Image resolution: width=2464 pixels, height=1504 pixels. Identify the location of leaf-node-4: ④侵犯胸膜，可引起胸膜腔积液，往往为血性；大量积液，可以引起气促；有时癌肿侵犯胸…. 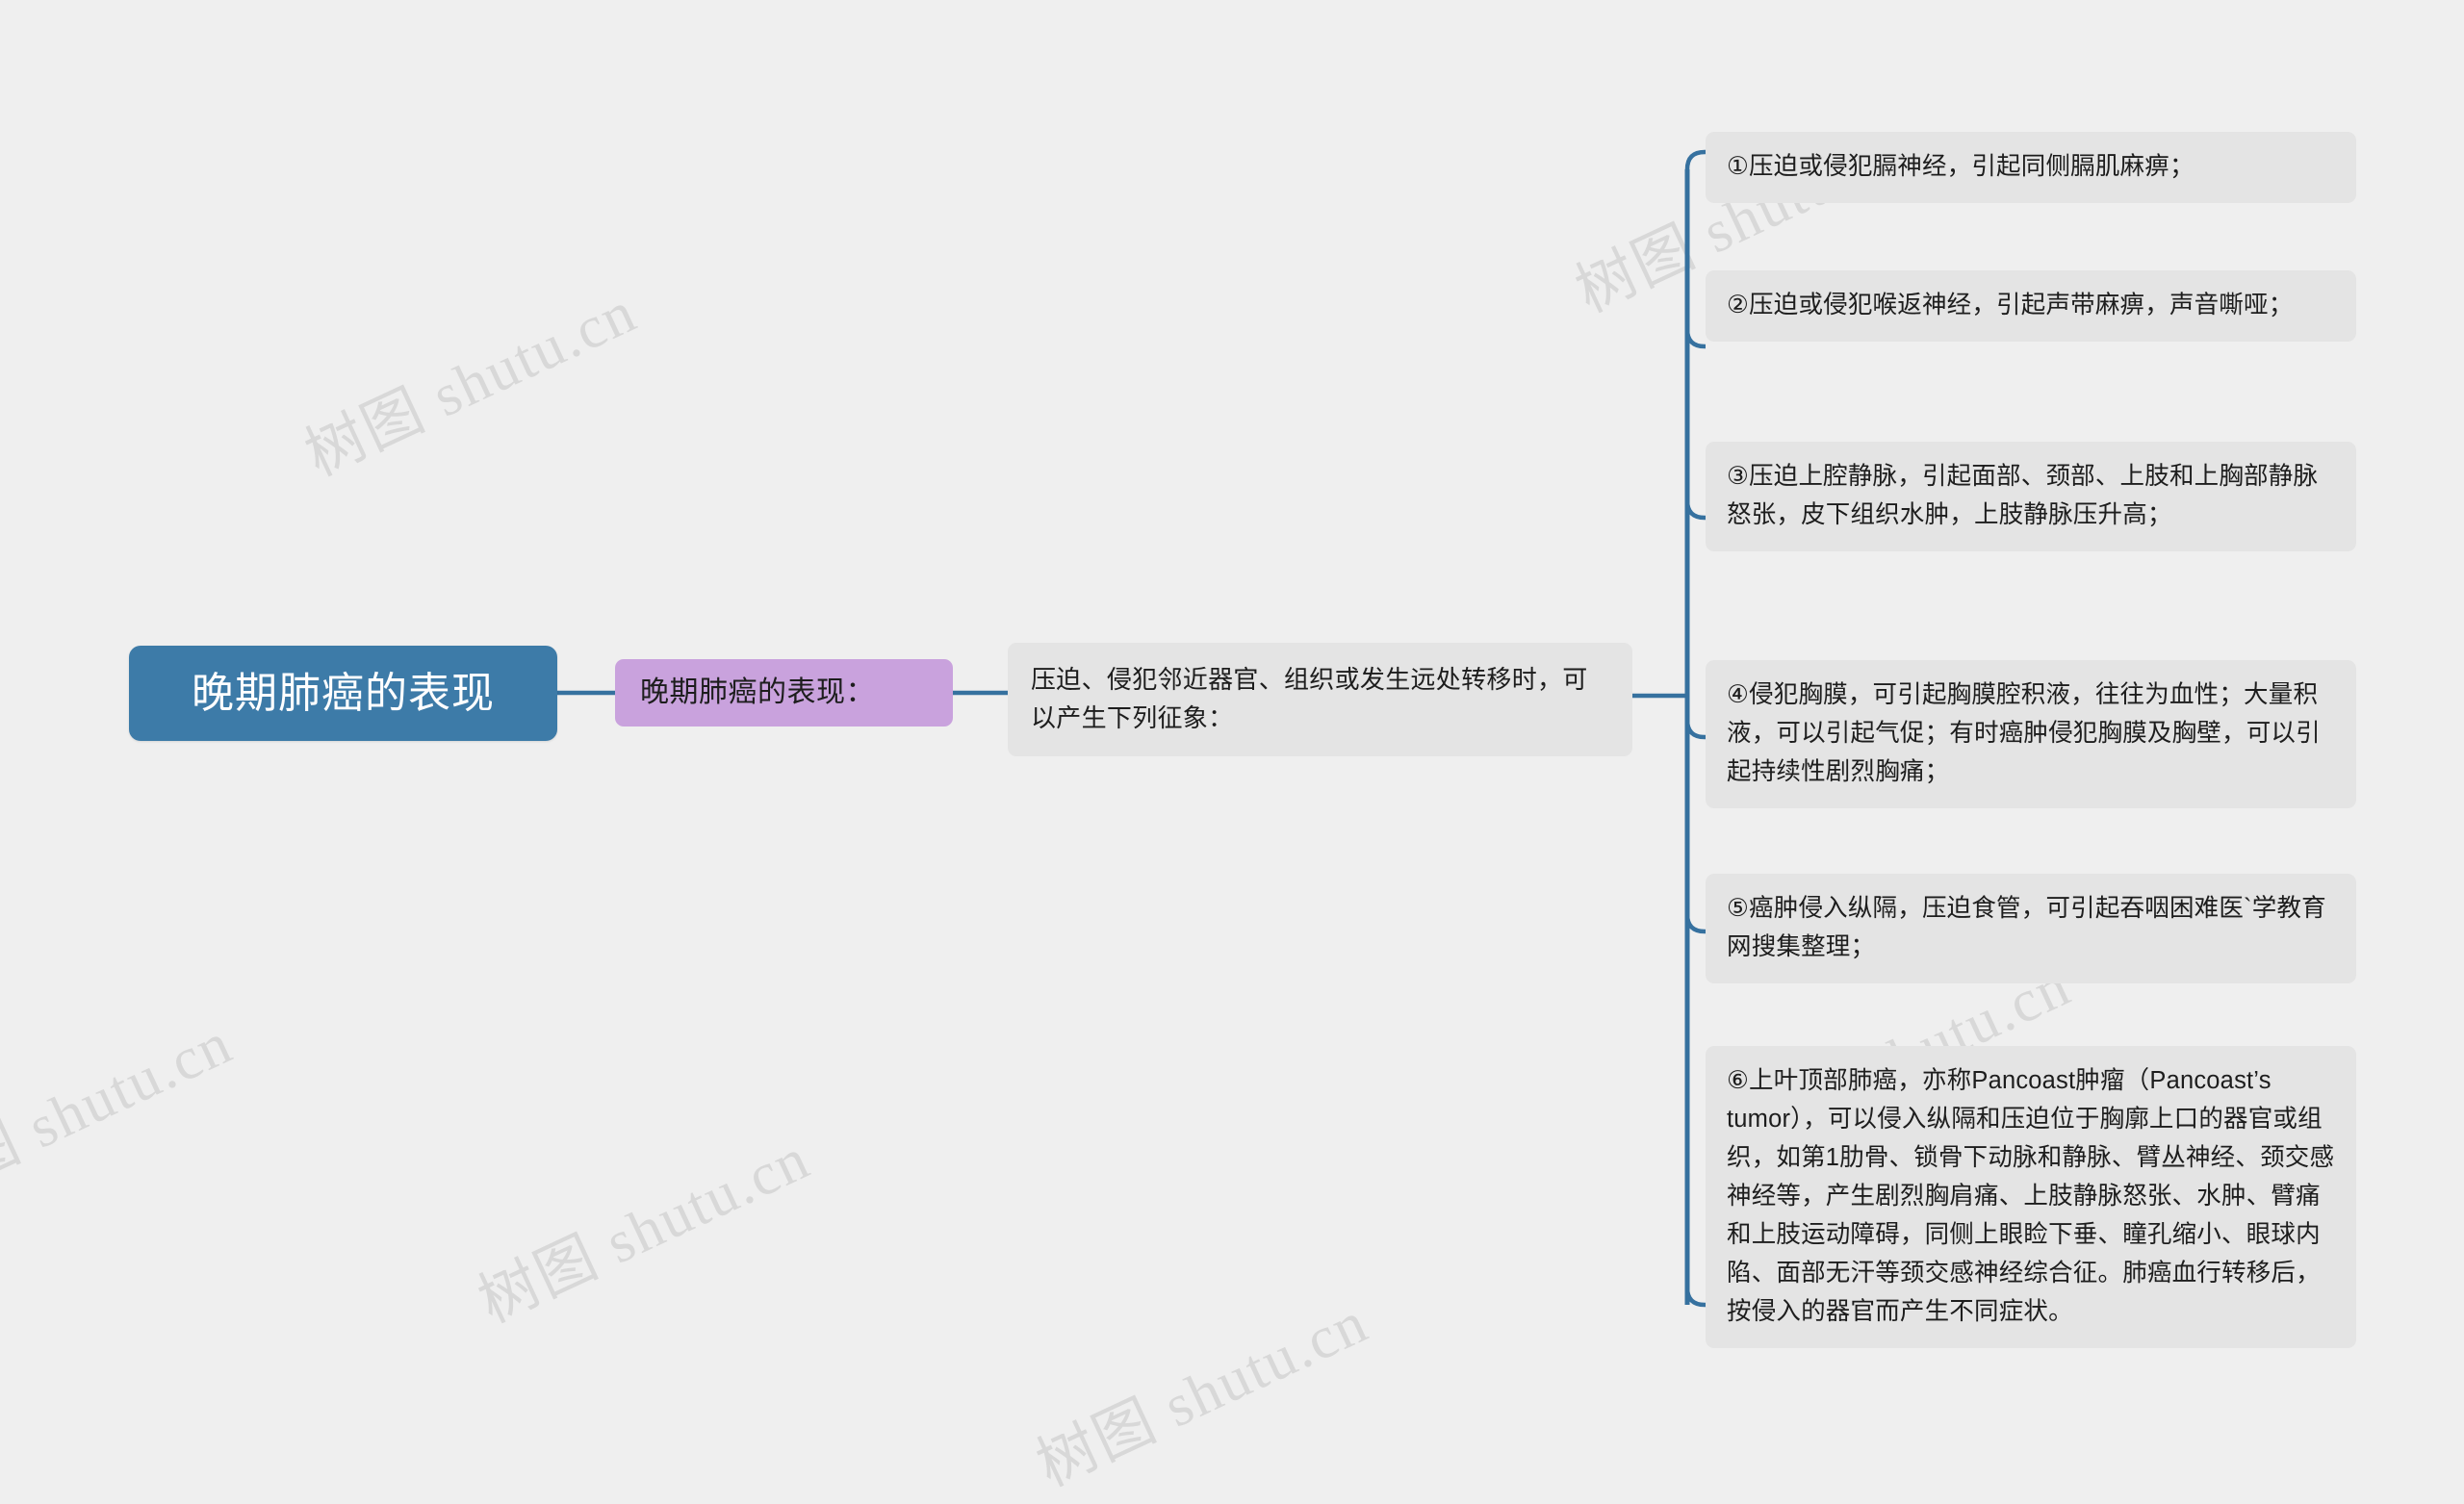
(2031, 734).